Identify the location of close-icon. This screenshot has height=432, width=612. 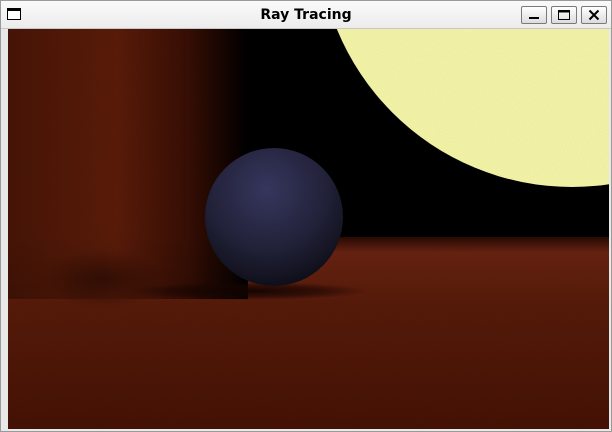
(594, 15).